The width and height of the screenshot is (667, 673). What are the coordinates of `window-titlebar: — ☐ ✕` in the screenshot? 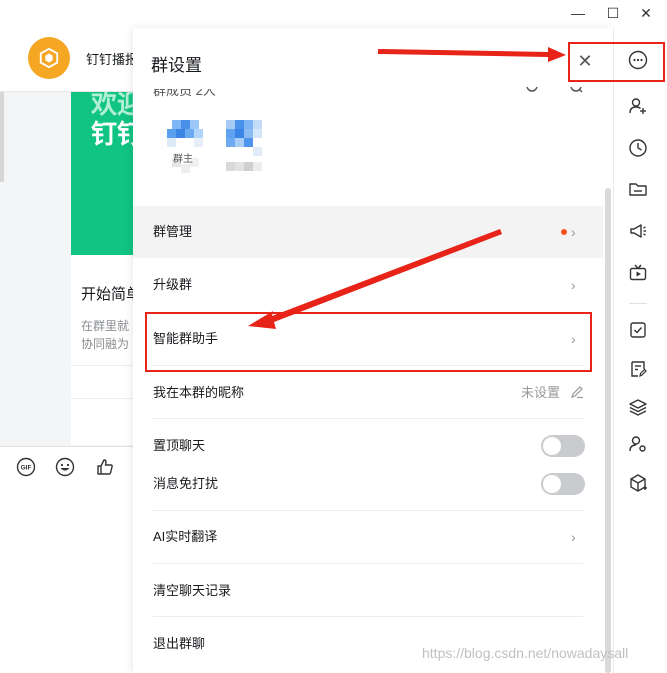 It's located at (333, 14).